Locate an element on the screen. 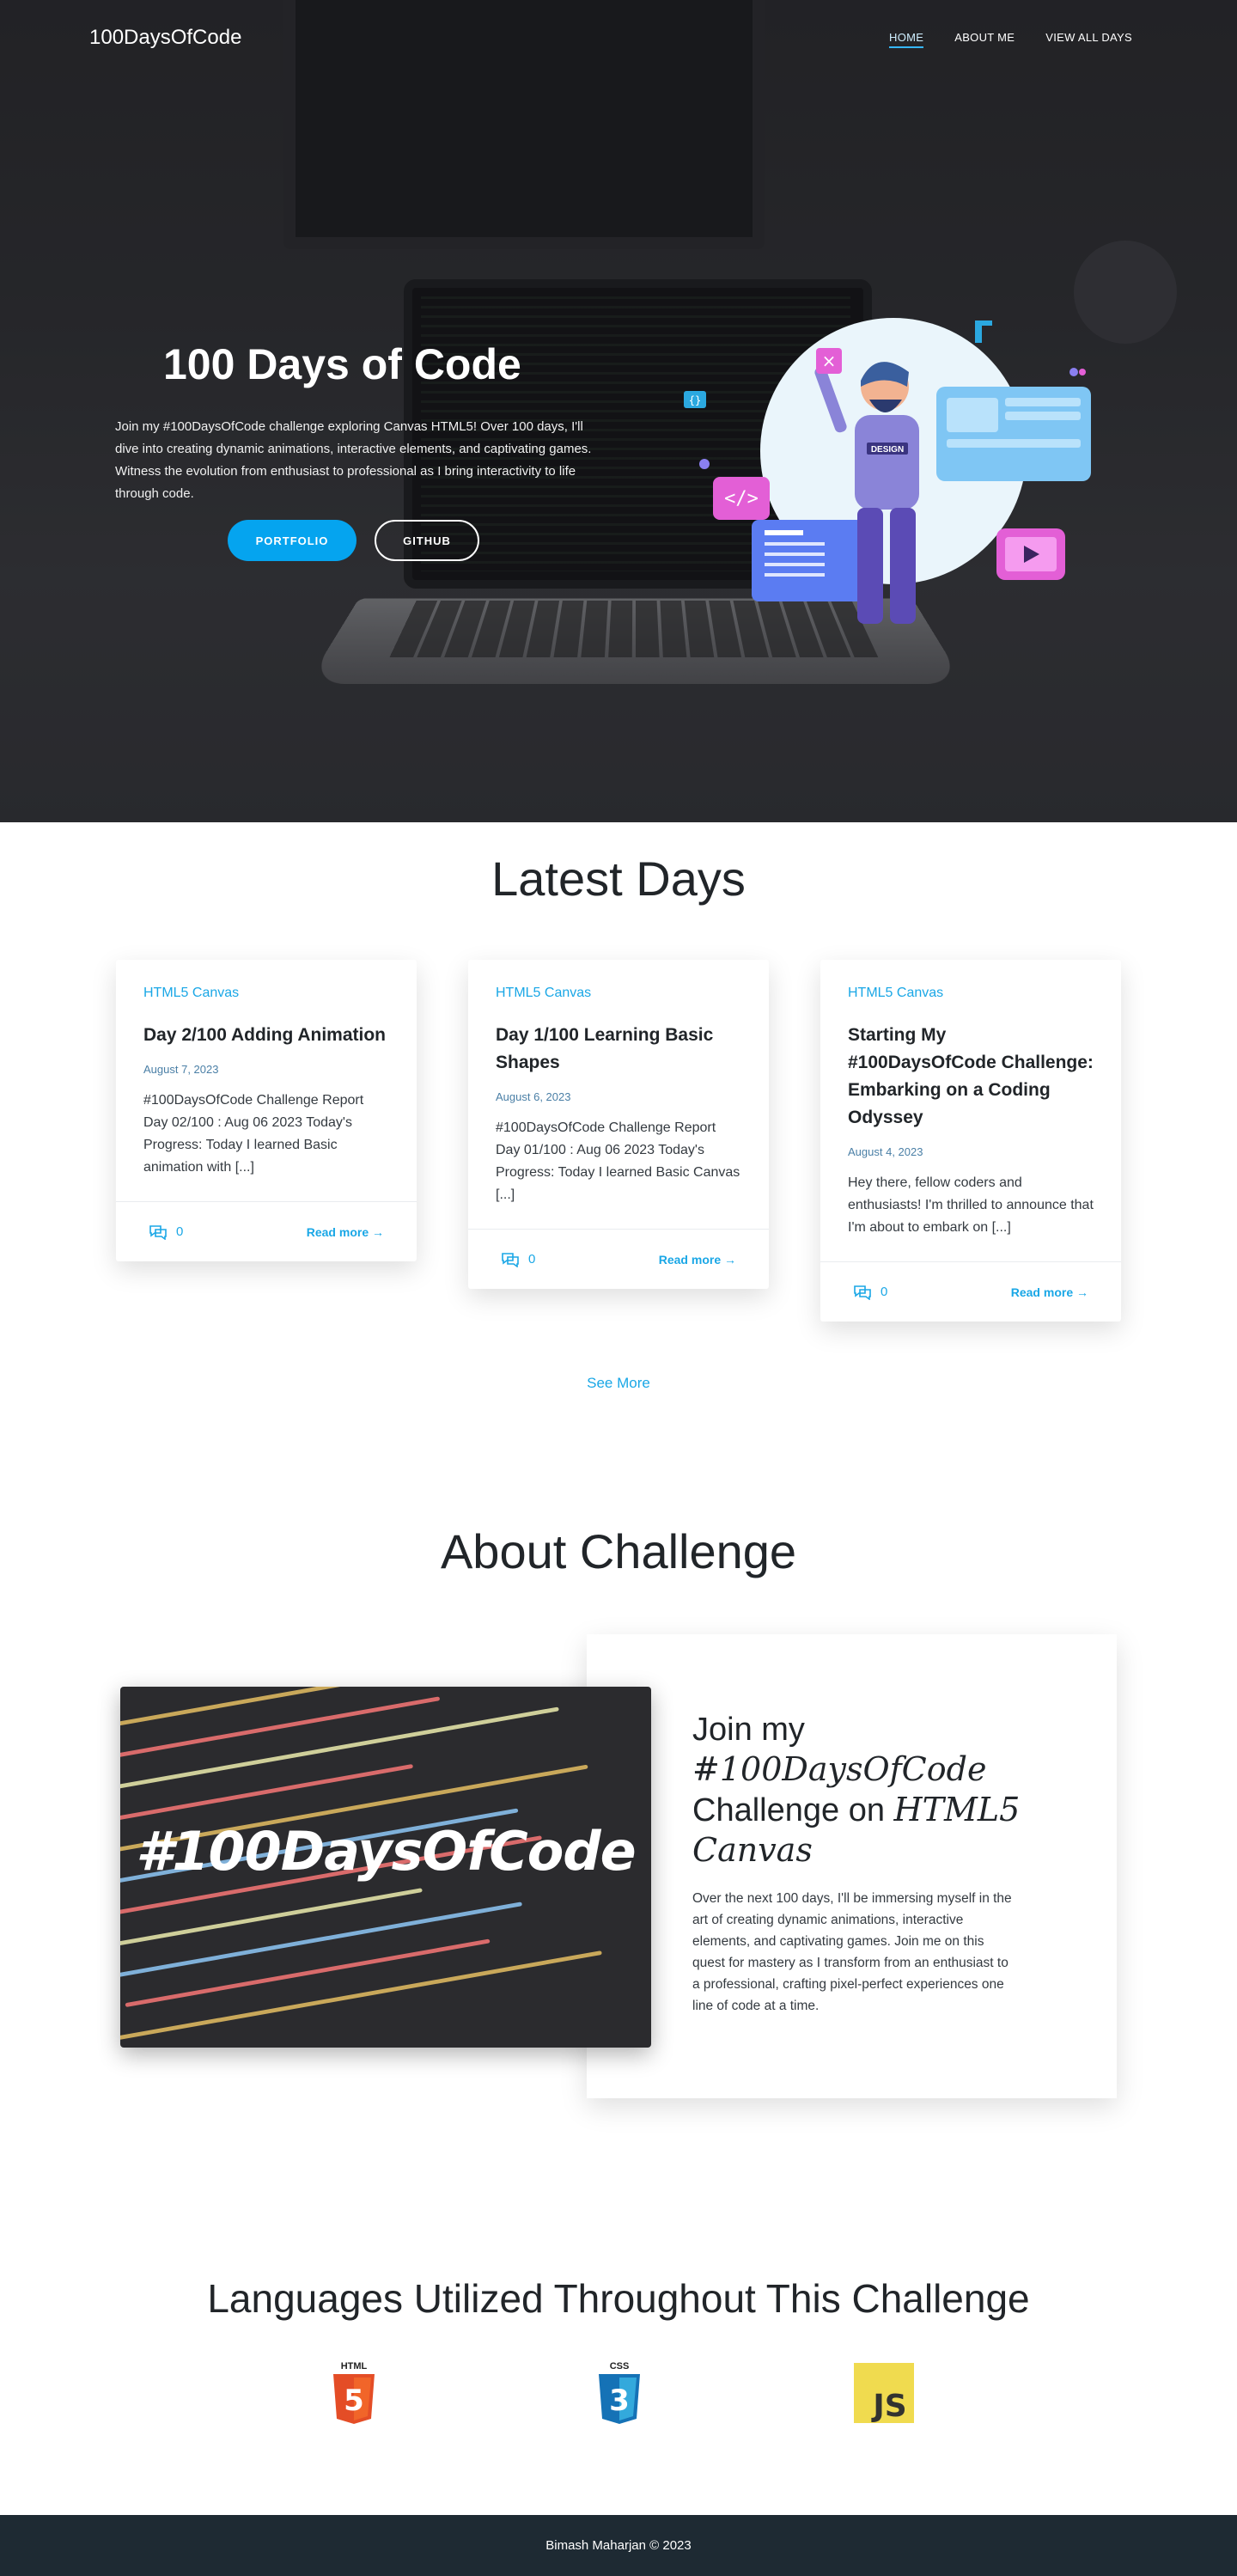 This screenshot has width=1237, height=2576. footer: Bimash Maharjan © 2023 is located at coordinates (618, 2545).